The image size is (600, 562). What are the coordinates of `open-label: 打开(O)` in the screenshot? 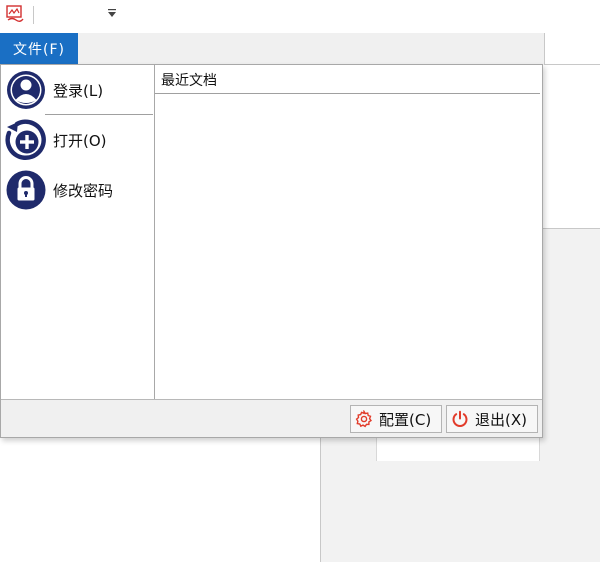 It's located at (80, 140).